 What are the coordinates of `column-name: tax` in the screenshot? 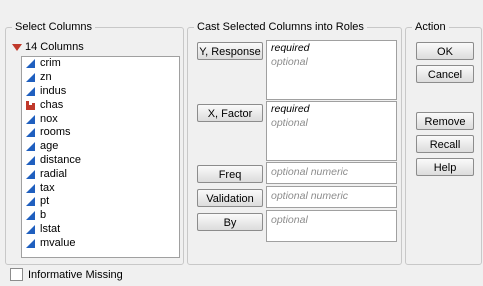 It's located at (47, 187).